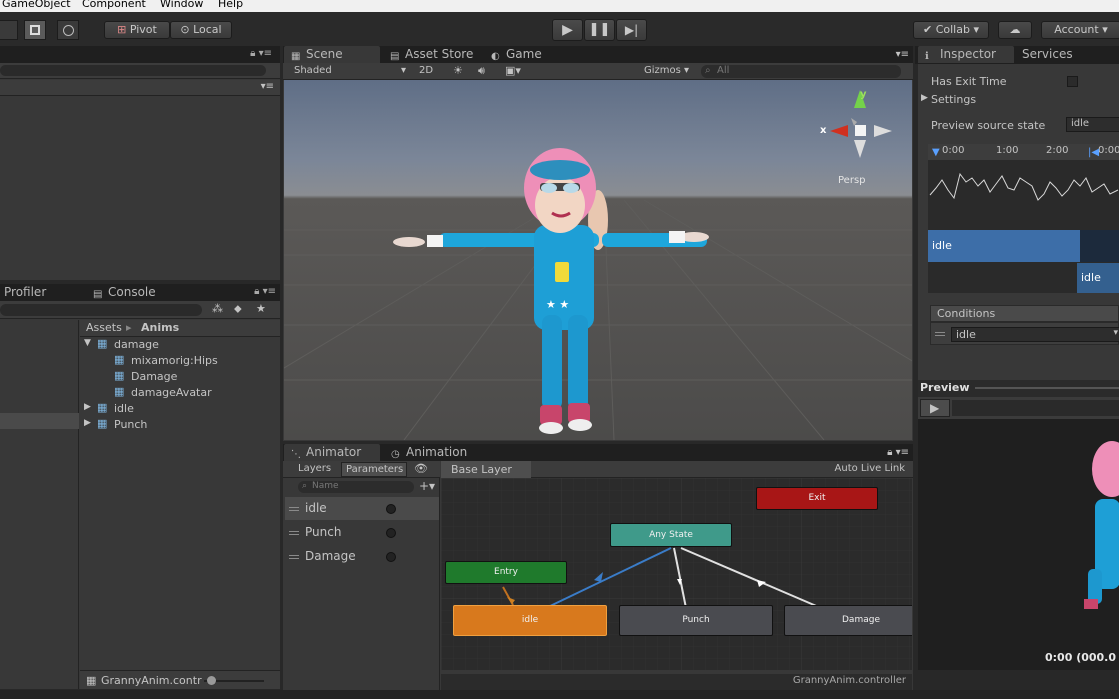 This screenshot has height=699, width=1119. Describe the element at coordinates (506, 572) in the screenshot. I see `entry-node: Entry` at that location.